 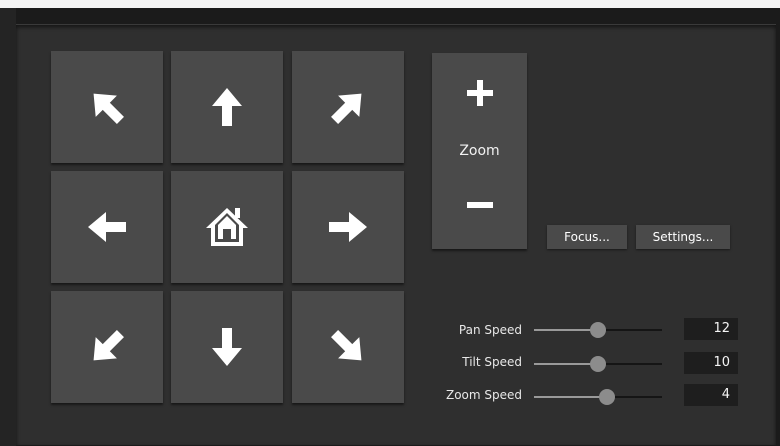 I want to click on tilt-speed-value: 10, so click(x=711, y=363).